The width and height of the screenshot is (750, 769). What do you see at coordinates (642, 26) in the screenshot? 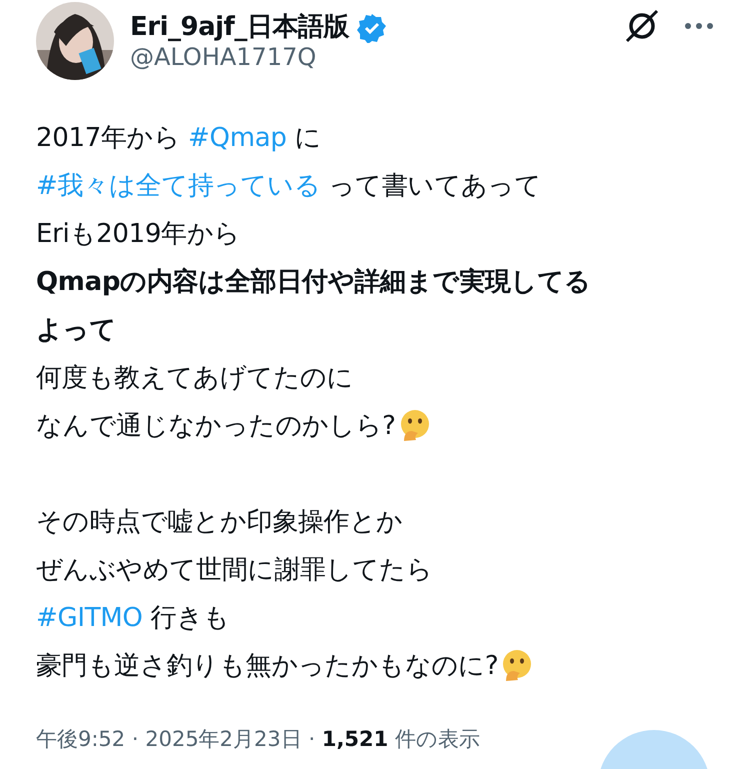
I see `slashed-circle-icon` at bounding box center [642, 26].